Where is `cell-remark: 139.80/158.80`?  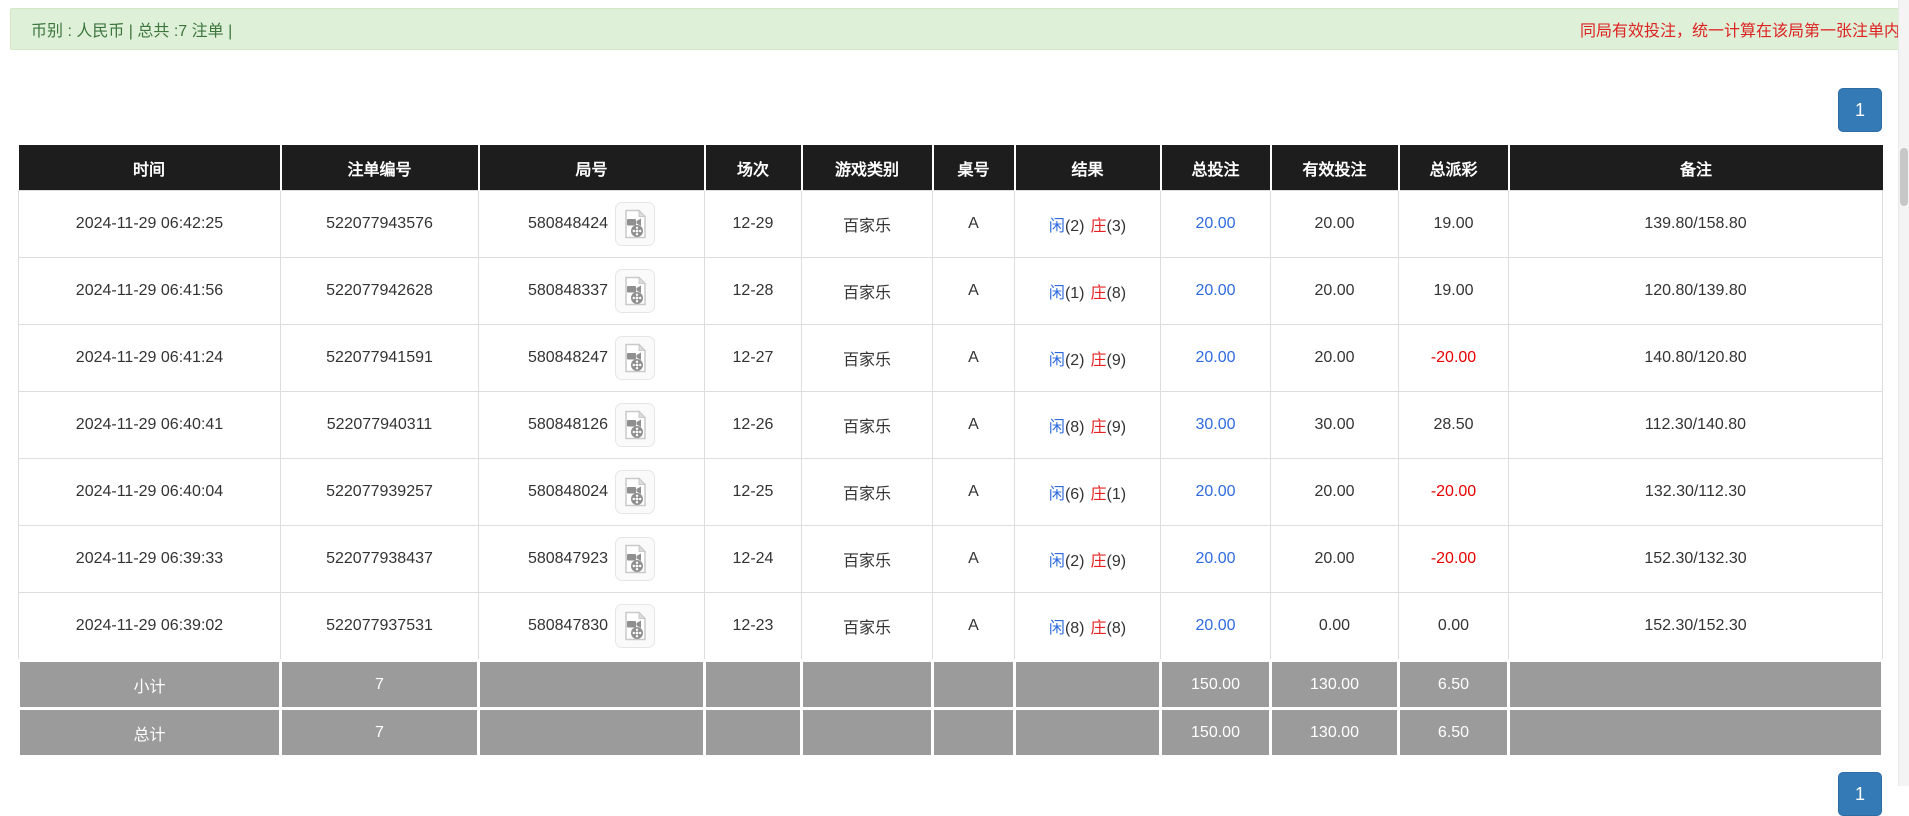
cell-remark: 139.80/158.80 is located at coordinates (1695, 224).